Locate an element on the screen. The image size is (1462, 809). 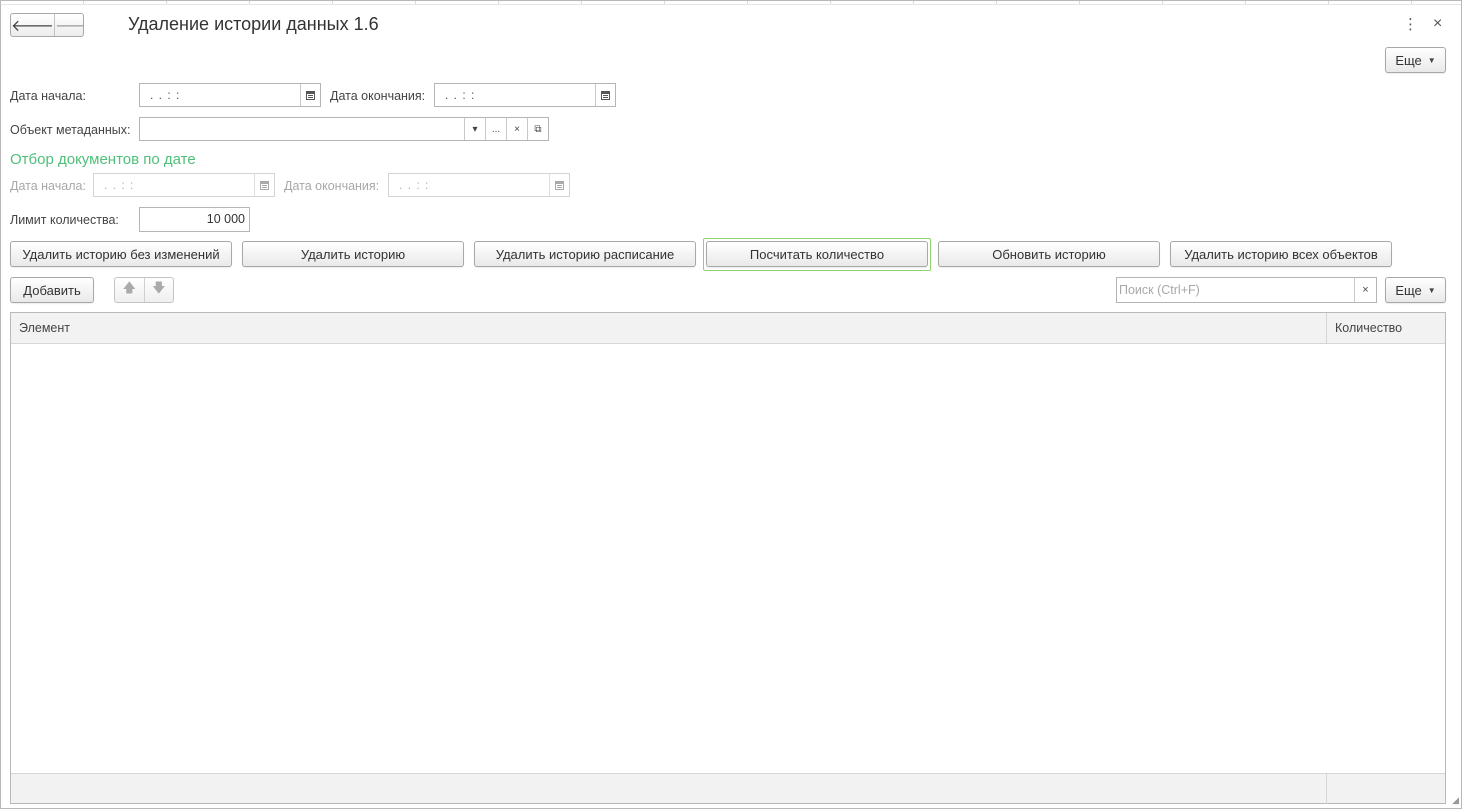
metadata-object-label: Объект метаданных: is located at coordinates (70, 130).